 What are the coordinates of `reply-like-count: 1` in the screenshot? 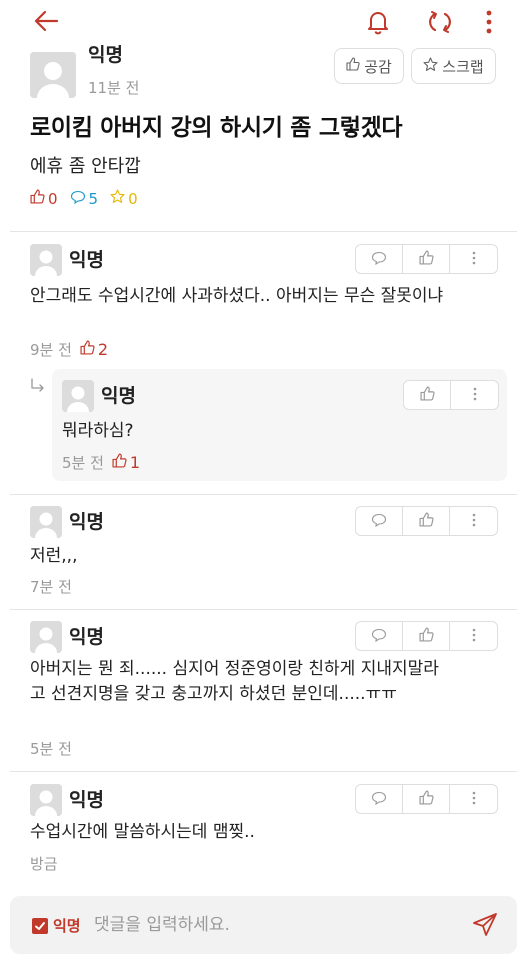 It's located at (126, 462).